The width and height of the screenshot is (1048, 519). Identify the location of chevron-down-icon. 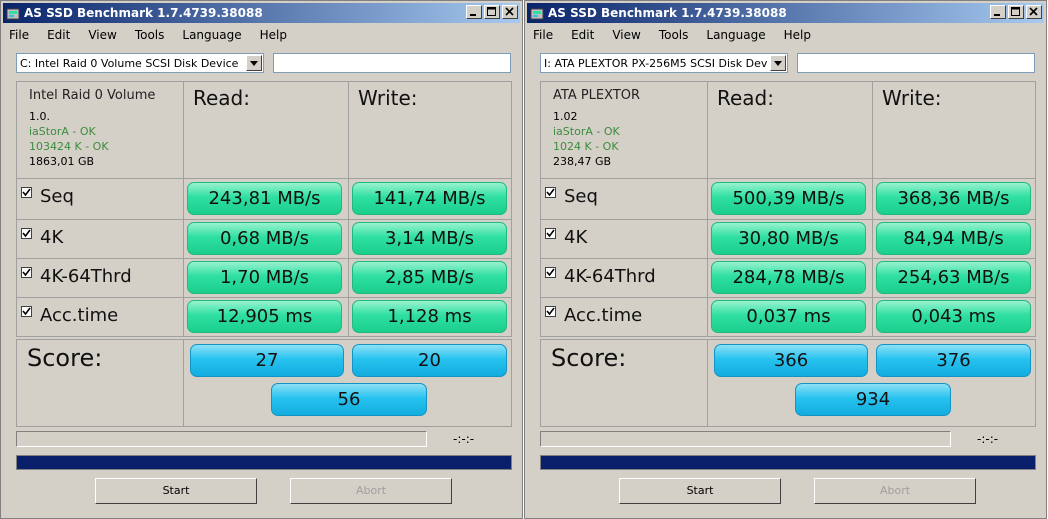
(778, 63).